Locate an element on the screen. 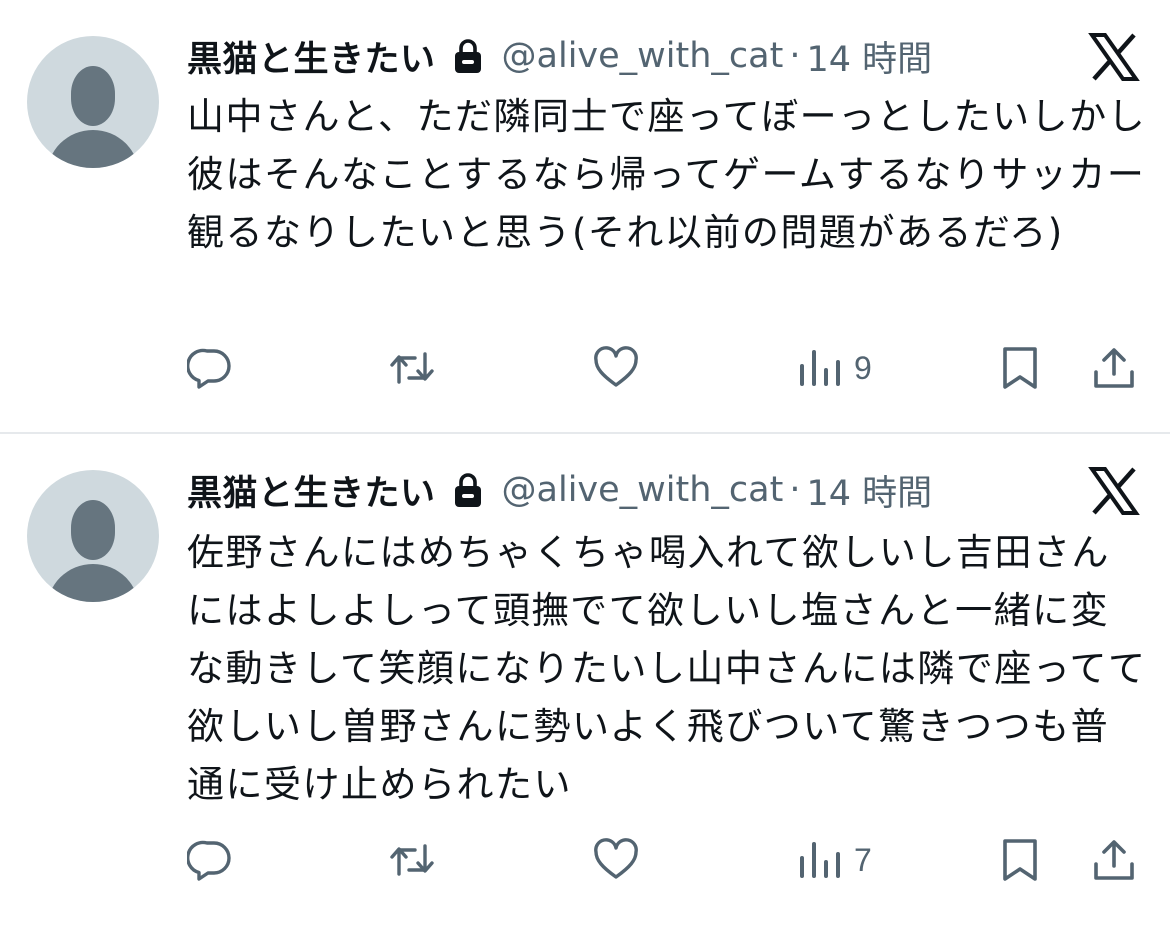 This screenshot has width=1170, height=936. views-button: 7 is located at coordinates (834, 860).